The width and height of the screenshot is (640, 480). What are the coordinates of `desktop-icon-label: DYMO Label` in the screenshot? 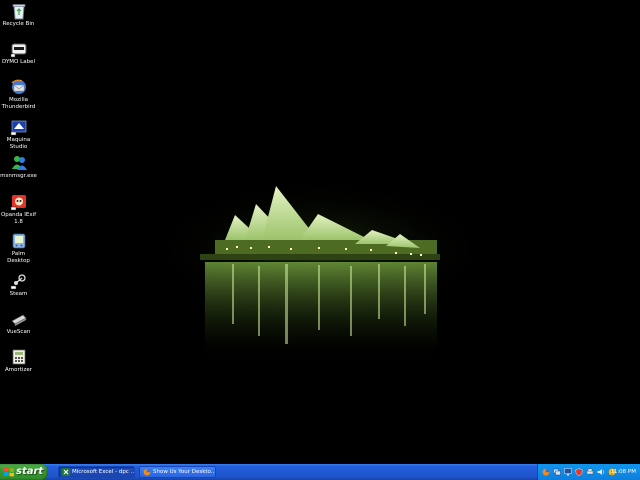 It's located at (18, 62).